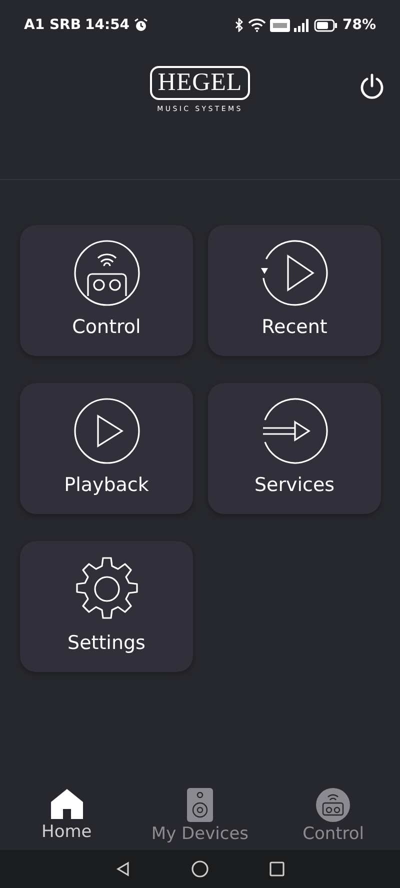 The width and height of the screenshot is (400, 888). Describe the element at coordinates (257, 25) in the screenshot. I see `wifi-icon` at that location.